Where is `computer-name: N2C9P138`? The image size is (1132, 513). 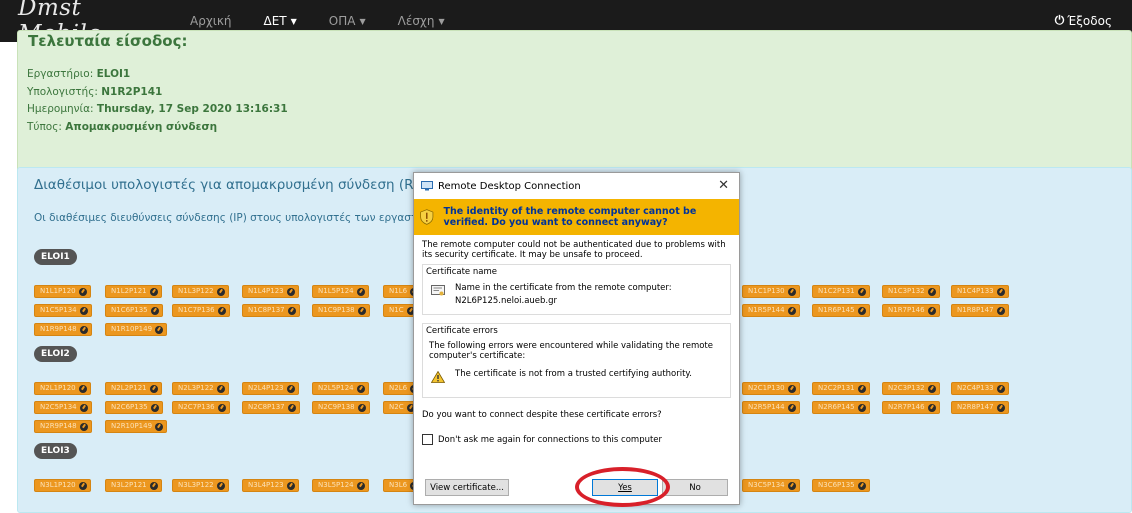 computer-name: N2C9P138 is located at coordinates (336, 407).